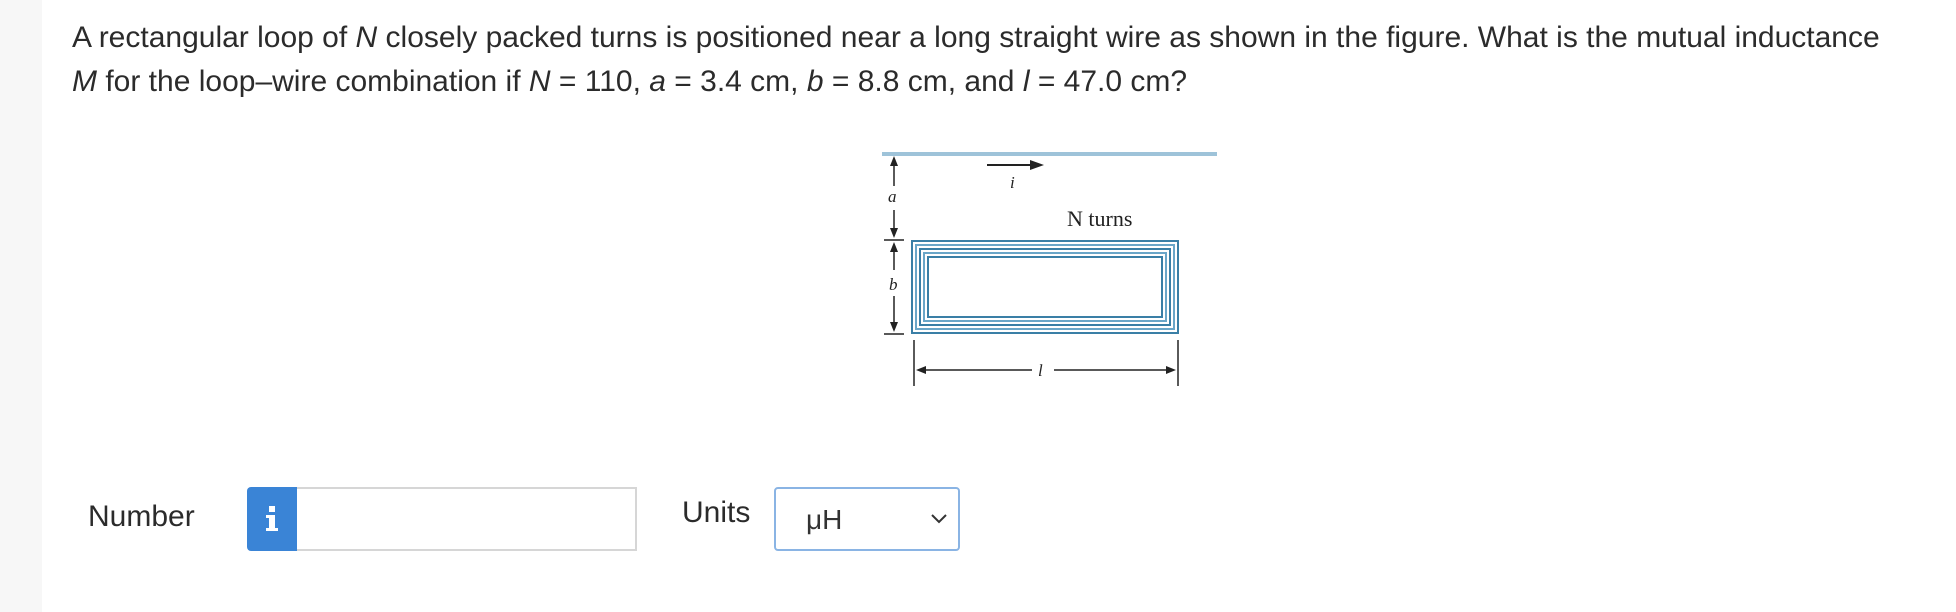 Image resolution: width=1956 pixels, height=612 pixels. Describe the element at coordinates (1040, 370) in the screenshot. I see `dimension-l-label: l` at that location.